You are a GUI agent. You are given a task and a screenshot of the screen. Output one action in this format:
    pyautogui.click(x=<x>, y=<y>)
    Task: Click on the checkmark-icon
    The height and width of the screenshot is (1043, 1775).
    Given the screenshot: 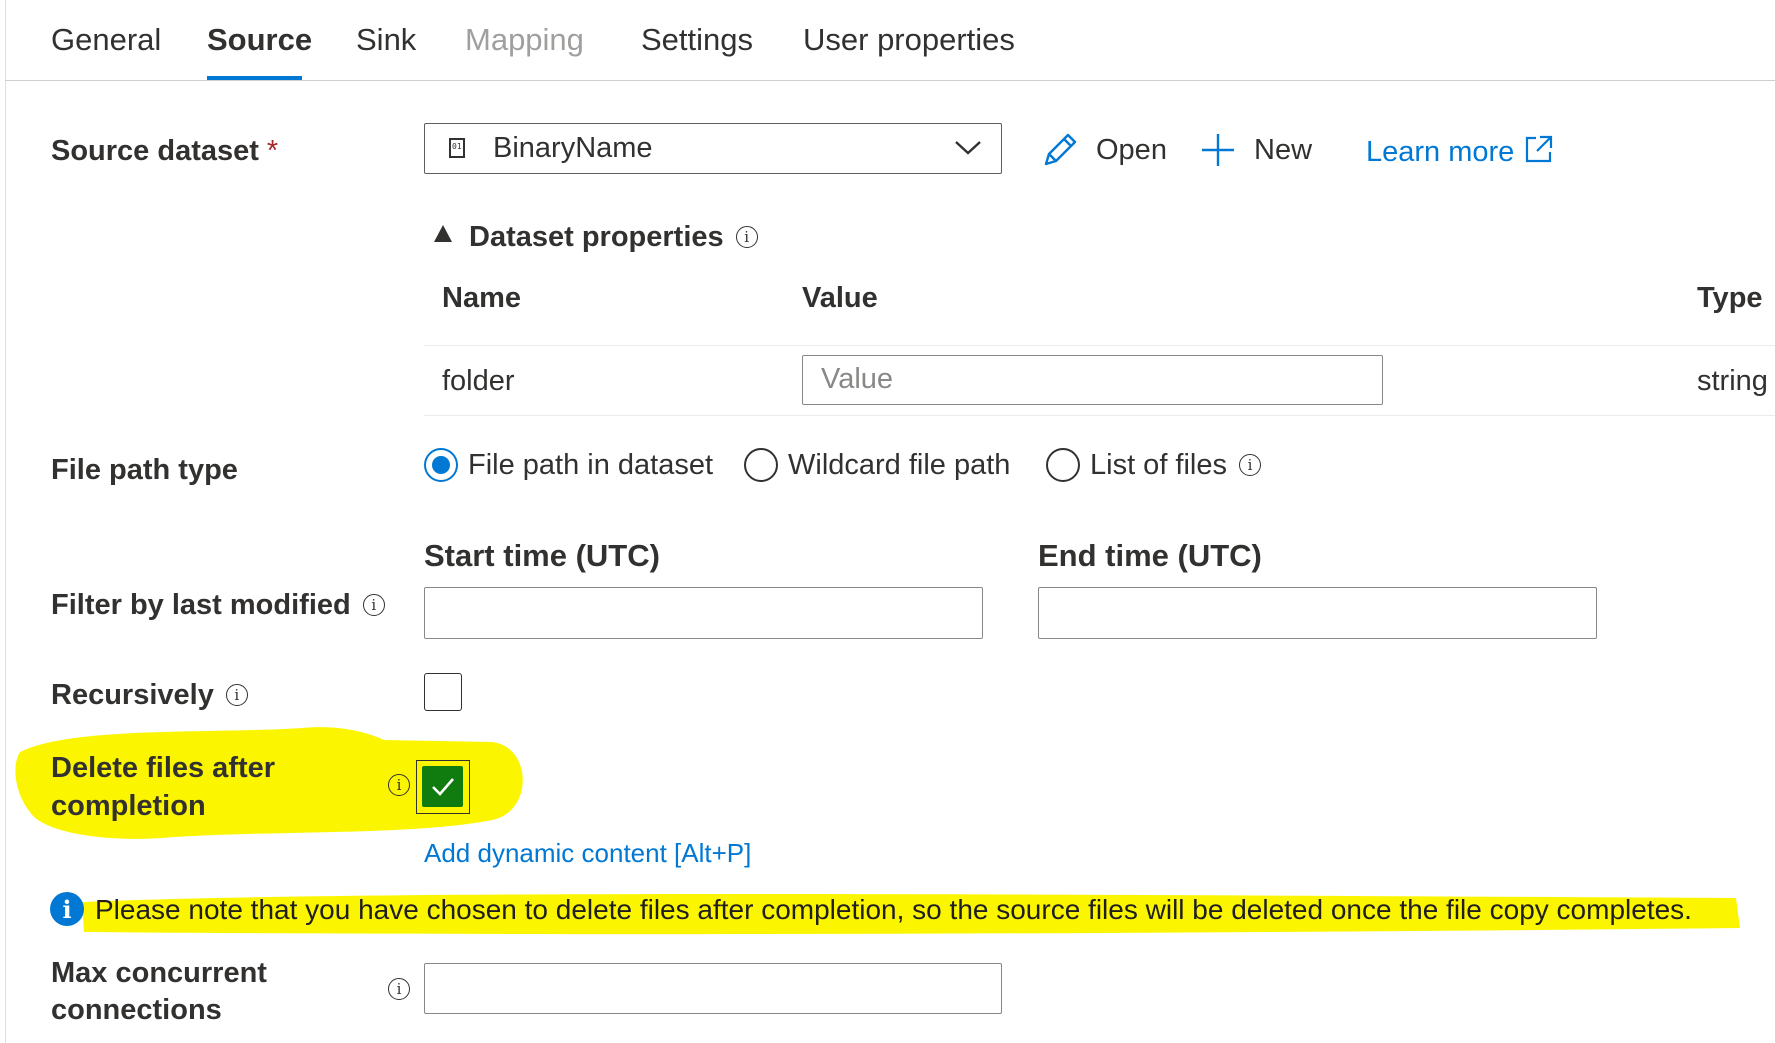 What is the action you would take?
    pyautogui.click(x=443, y=787)
    